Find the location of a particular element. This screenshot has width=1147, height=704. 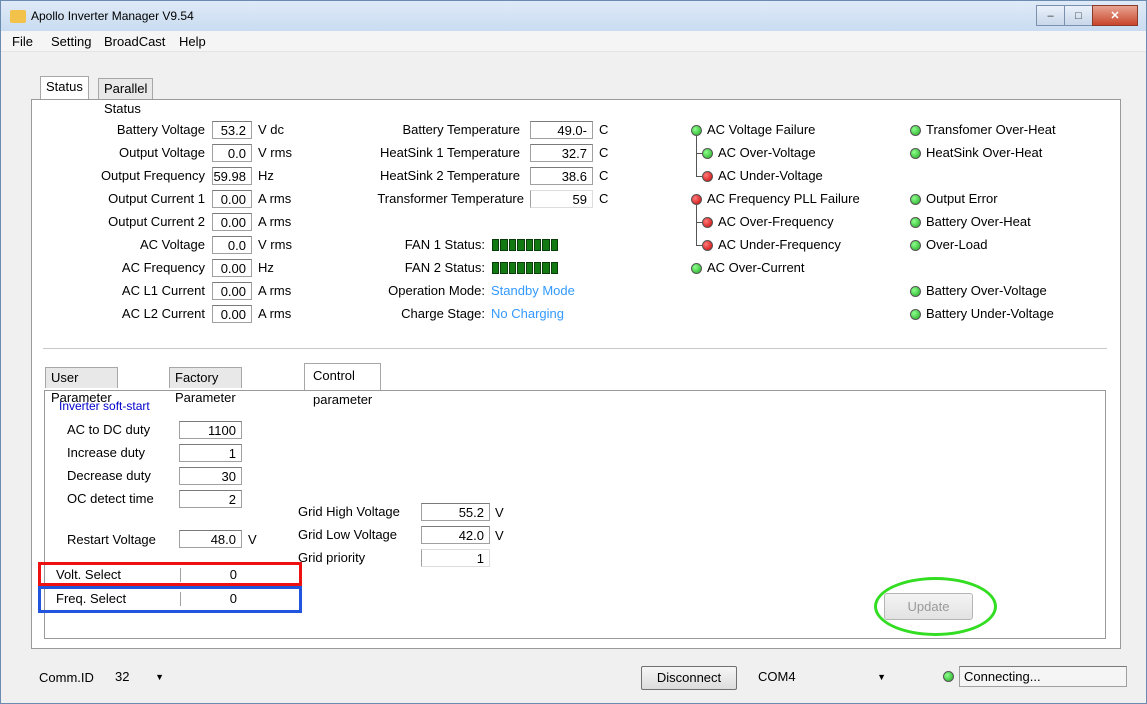

highlight-freq-select is located at coordinates (170, 599).